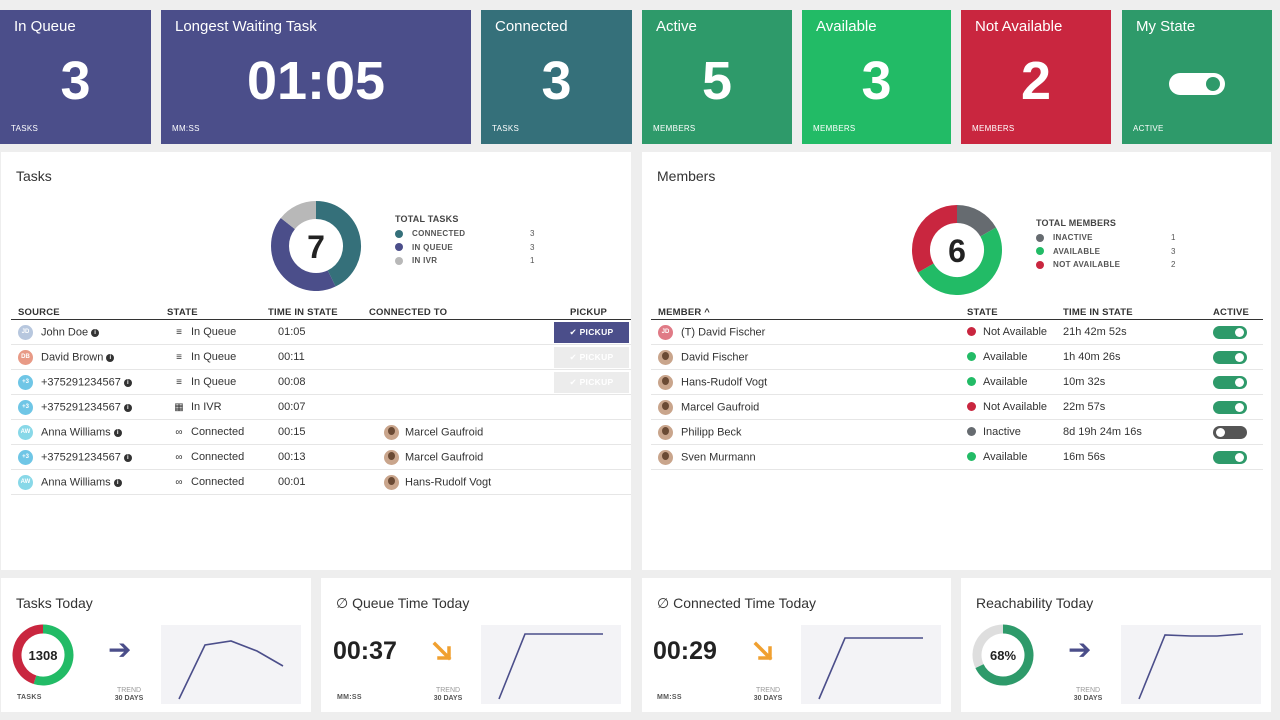 Image resolution: width=1280 pixels, height=720 pixels. Describe the element at coordinates (442, 651) in the screenshot. I see `arrow-down-right-icon` at that location.